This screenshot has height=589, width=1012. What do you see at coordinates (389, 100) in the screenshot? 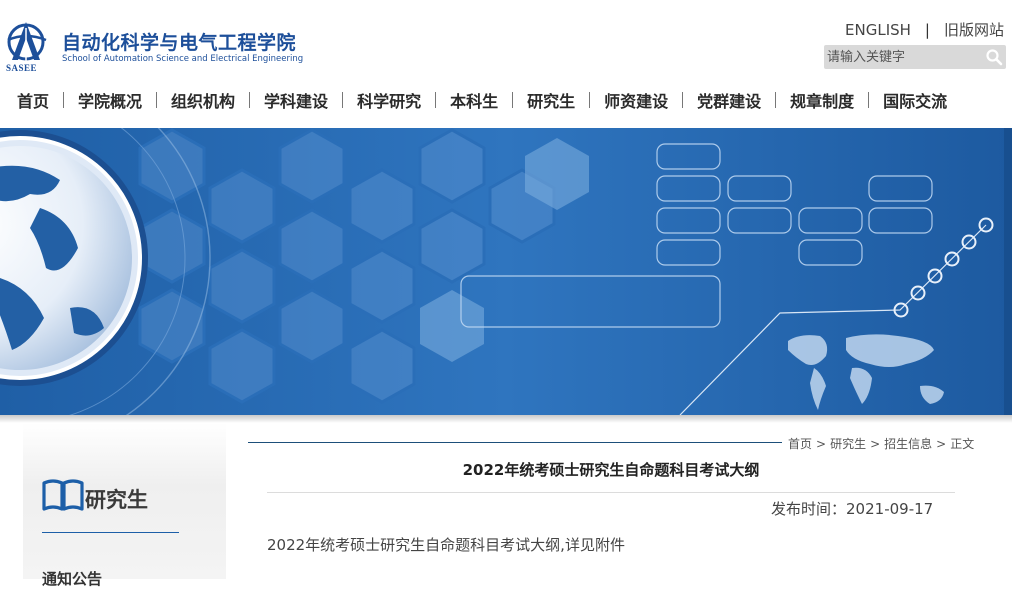
I see `nav-item-research: 科学研究` at bounding box center [389, 100].